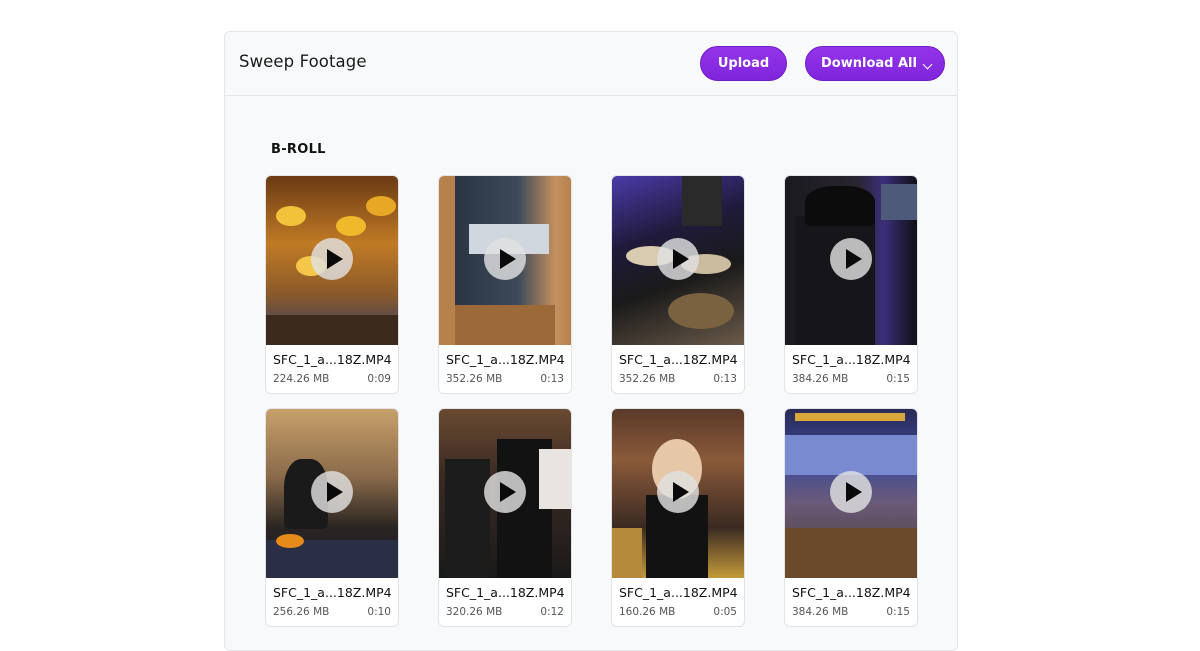 The height and width of the screenshot is (651, 1200). I want to click on video-size: 160.26 MB, so click(647, 612).